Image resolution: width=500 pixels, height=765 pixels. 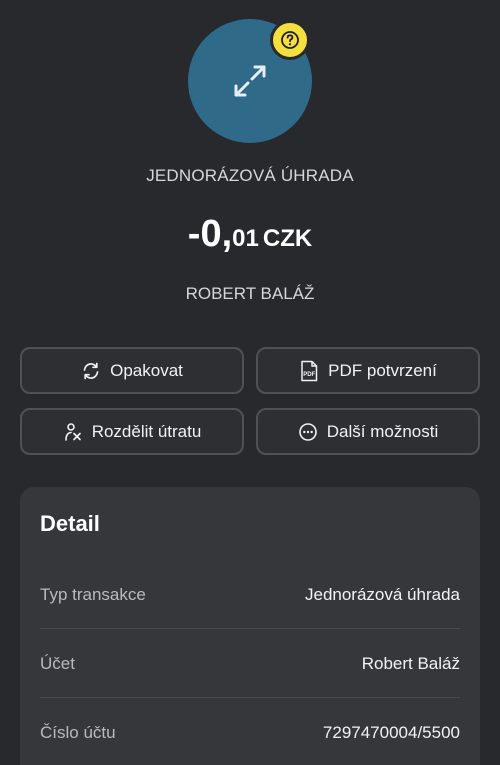 What do you see at coordinates (391, 732) in the screenshot?
I see `detail-row-value: 7297470004/5500` at bounding box center [391, 732].